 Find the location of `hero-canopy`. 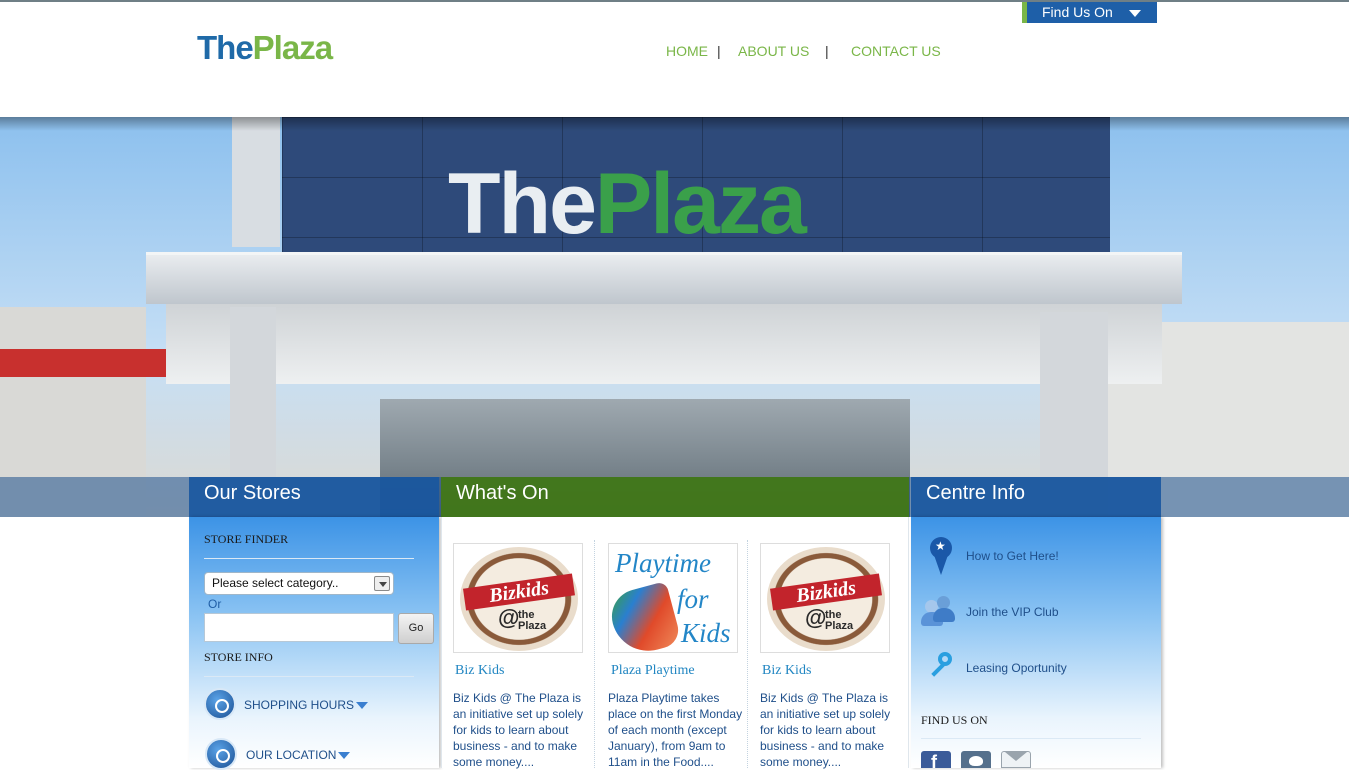

hero-canopy is located at coordinates (664, 278).